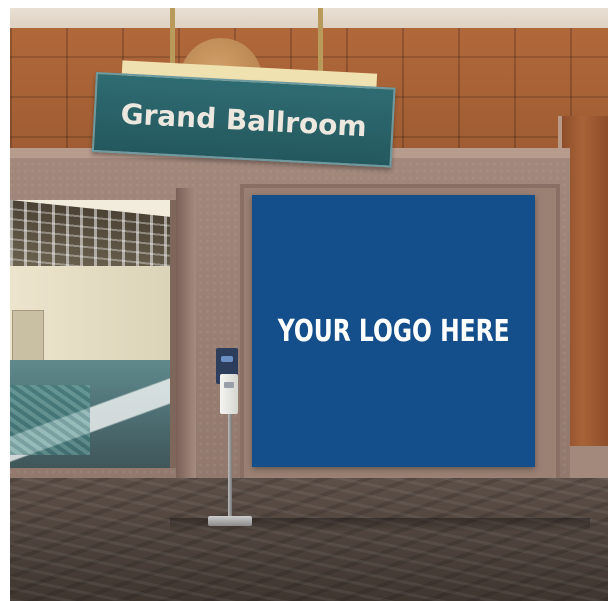 The image size is (608, 601). I want to click on sign-text: Grand Ballroom, so click(243, 119).